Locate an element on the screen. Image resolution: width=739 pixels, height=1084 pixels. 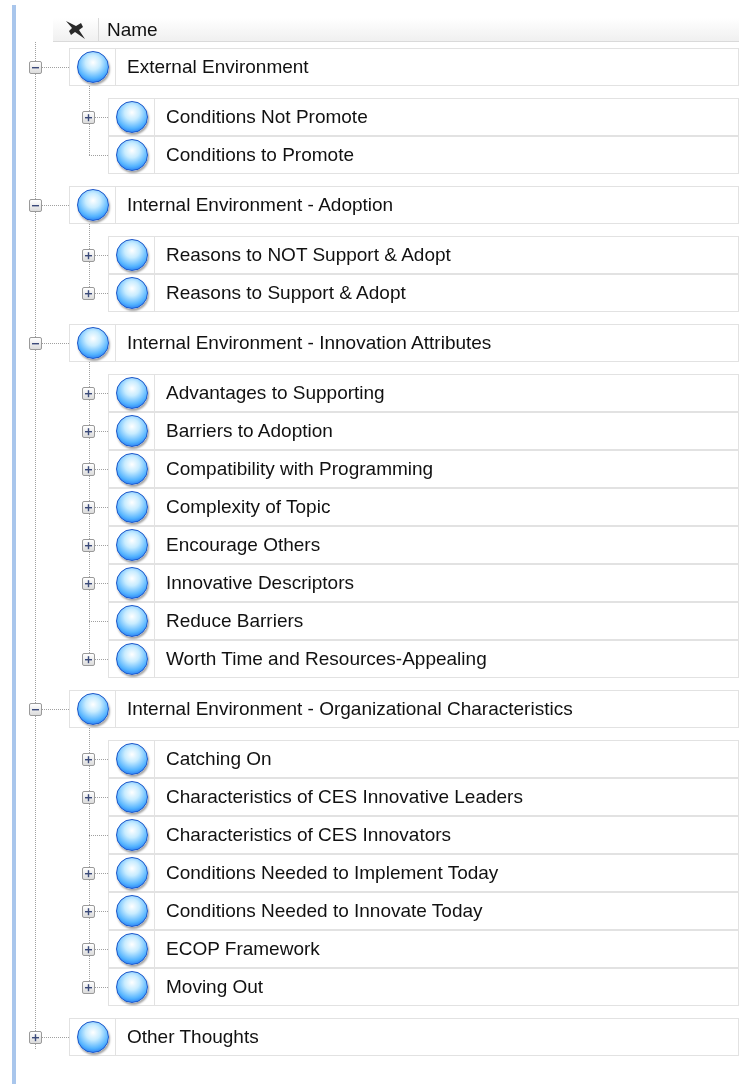
node-label: Reasons to Support & Adopt is located at coordinates (286, 292).